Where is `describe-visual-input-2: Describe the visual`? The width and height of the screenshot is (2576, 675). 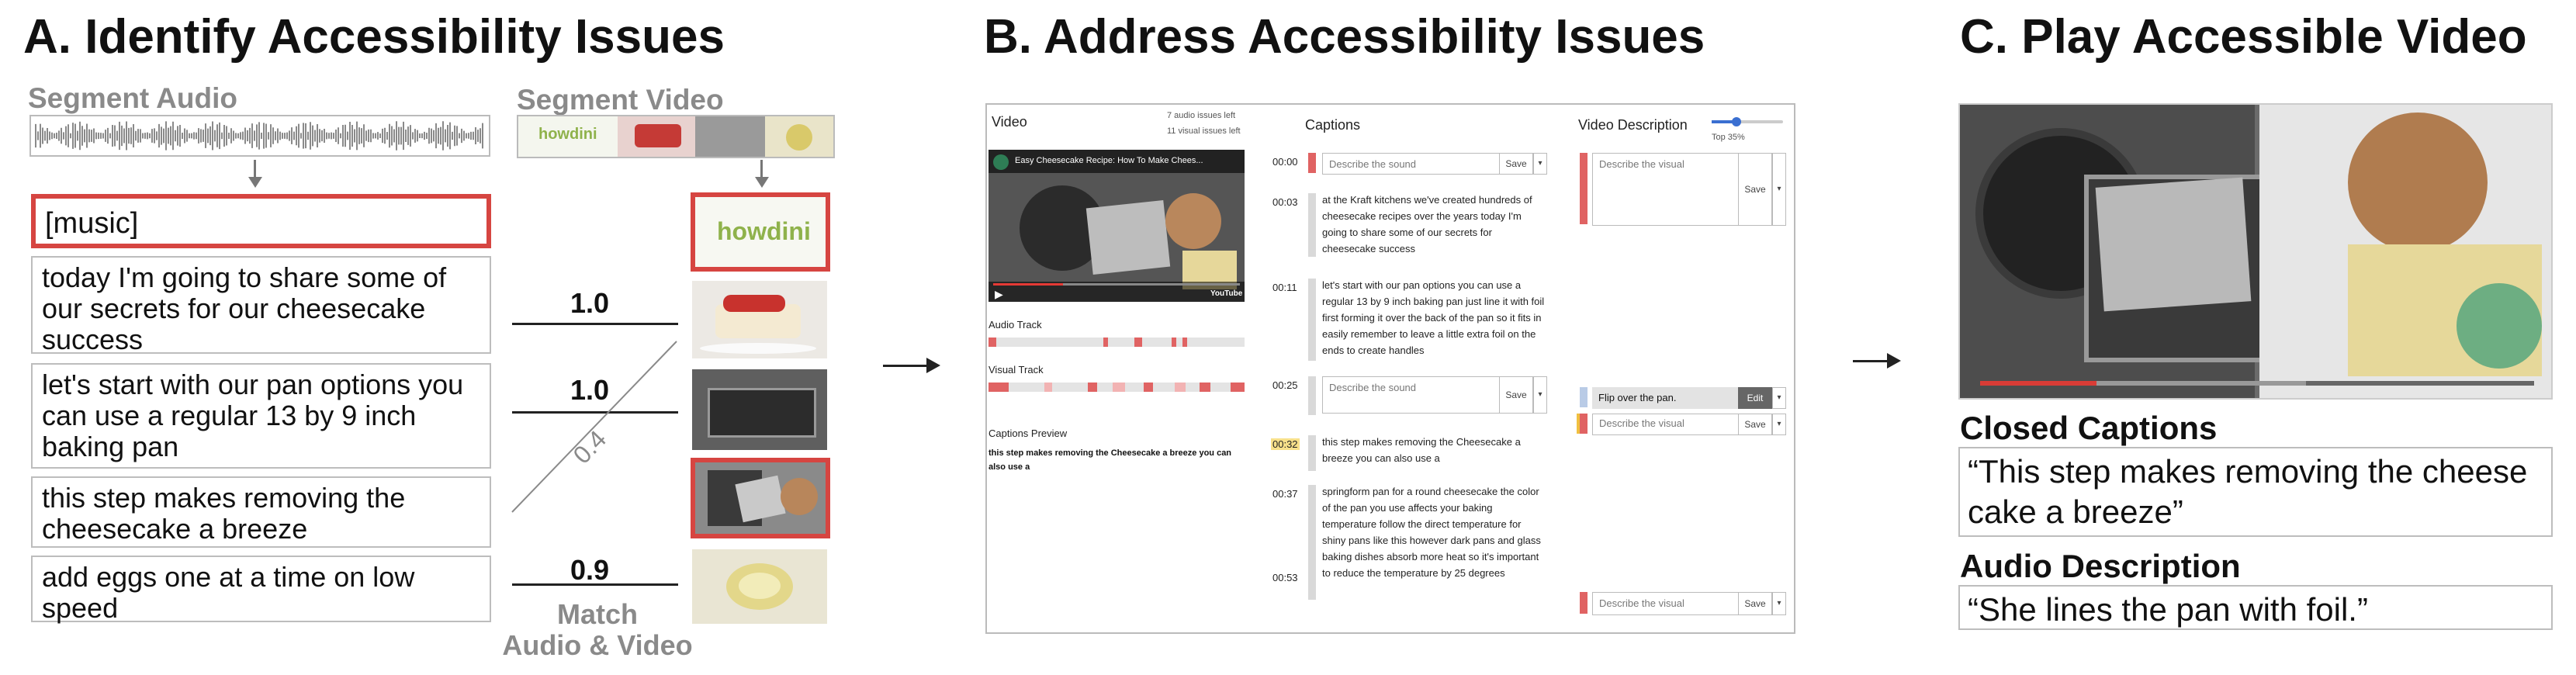 describe-visual-input-2: Describe the visual is located at coordinates (1666, 424).